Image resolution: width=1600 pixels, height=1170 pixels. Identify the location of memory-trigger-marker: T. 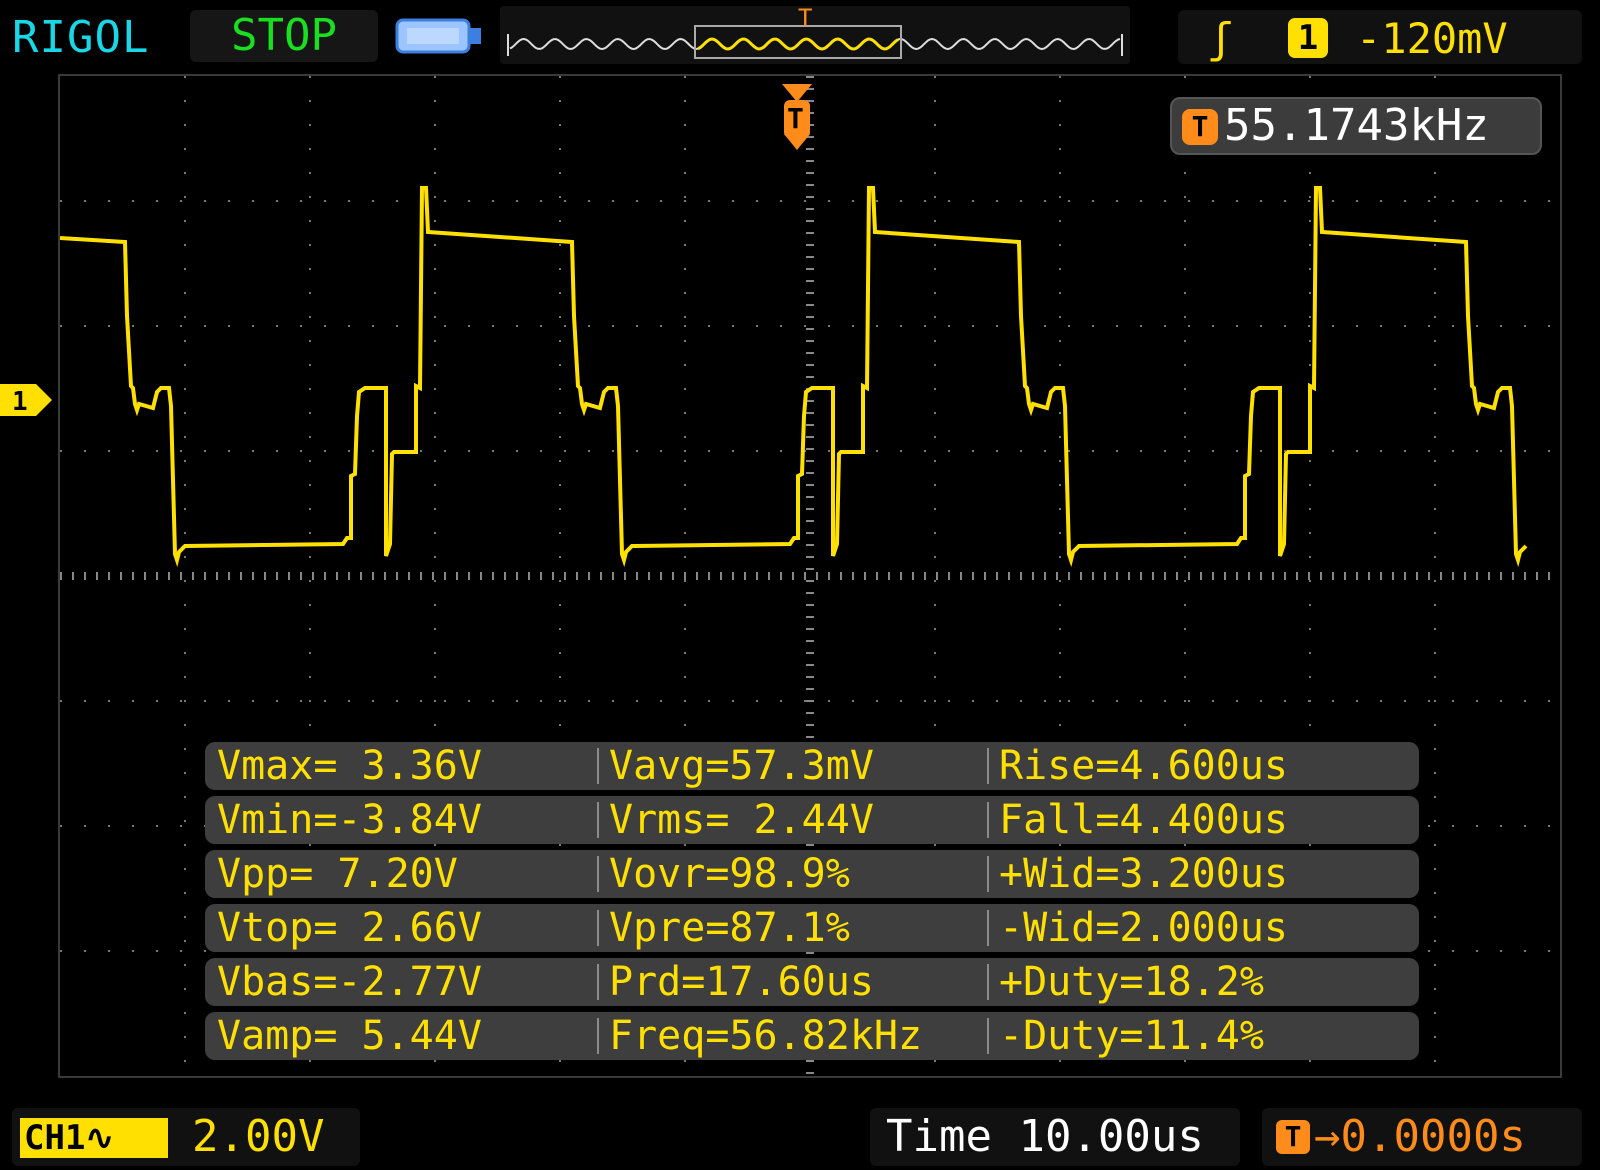
(805, 19).